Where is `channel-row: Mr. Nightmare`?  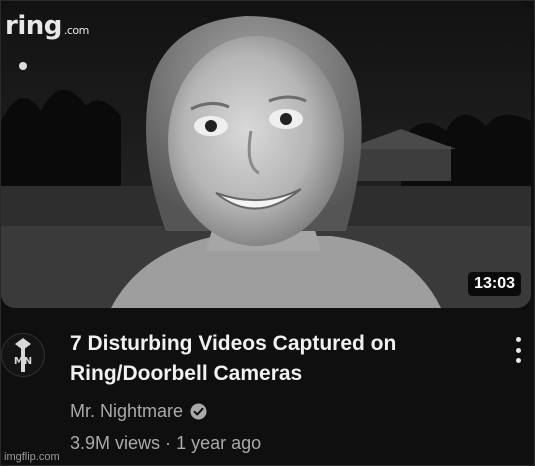 channel-row: Mr. Nightmare is located at coordinates (138, 411).